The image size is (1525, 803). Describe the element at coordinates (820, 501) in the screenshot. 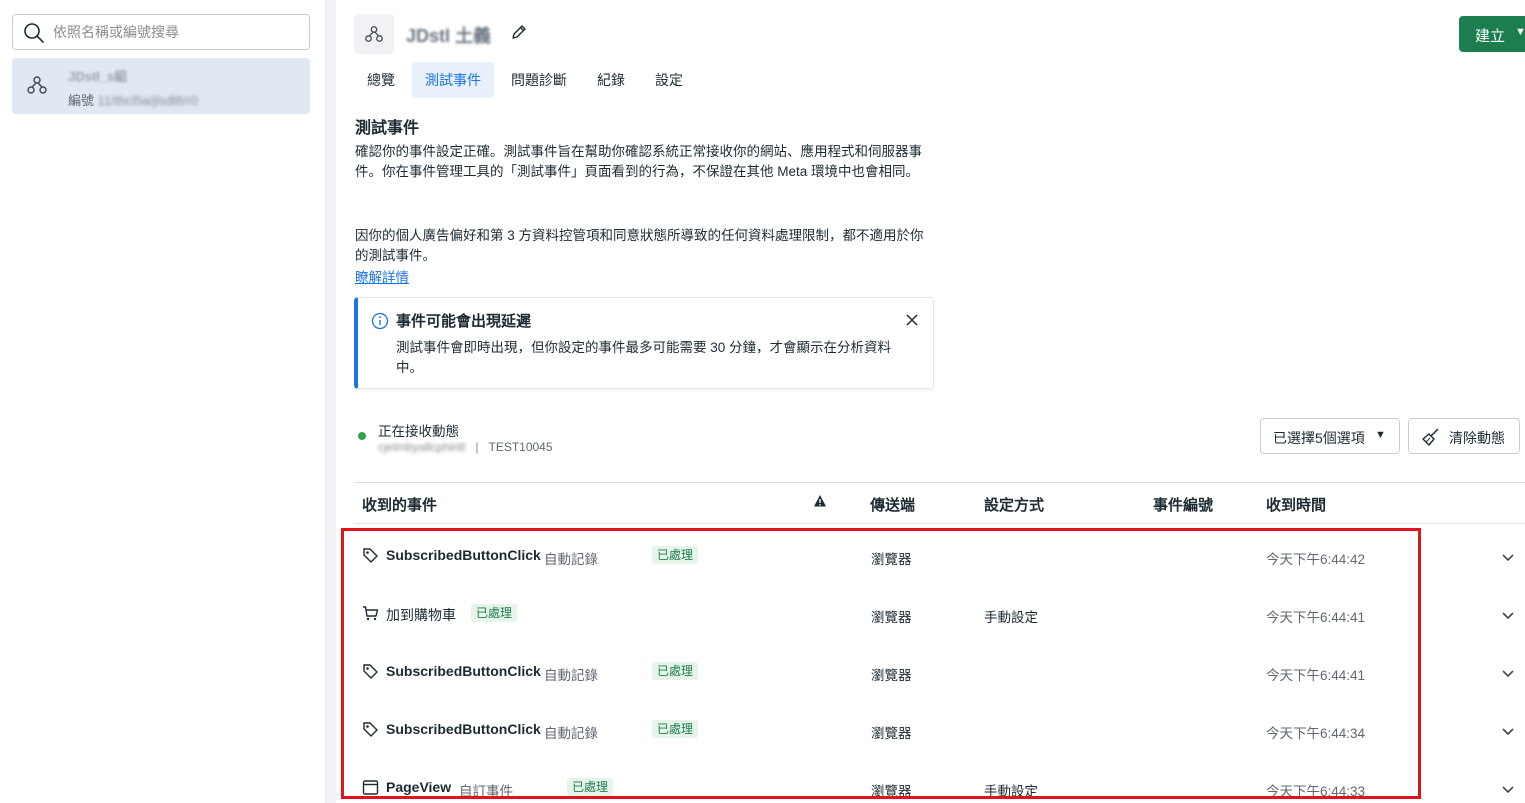

I see `warning-icon` at that location.